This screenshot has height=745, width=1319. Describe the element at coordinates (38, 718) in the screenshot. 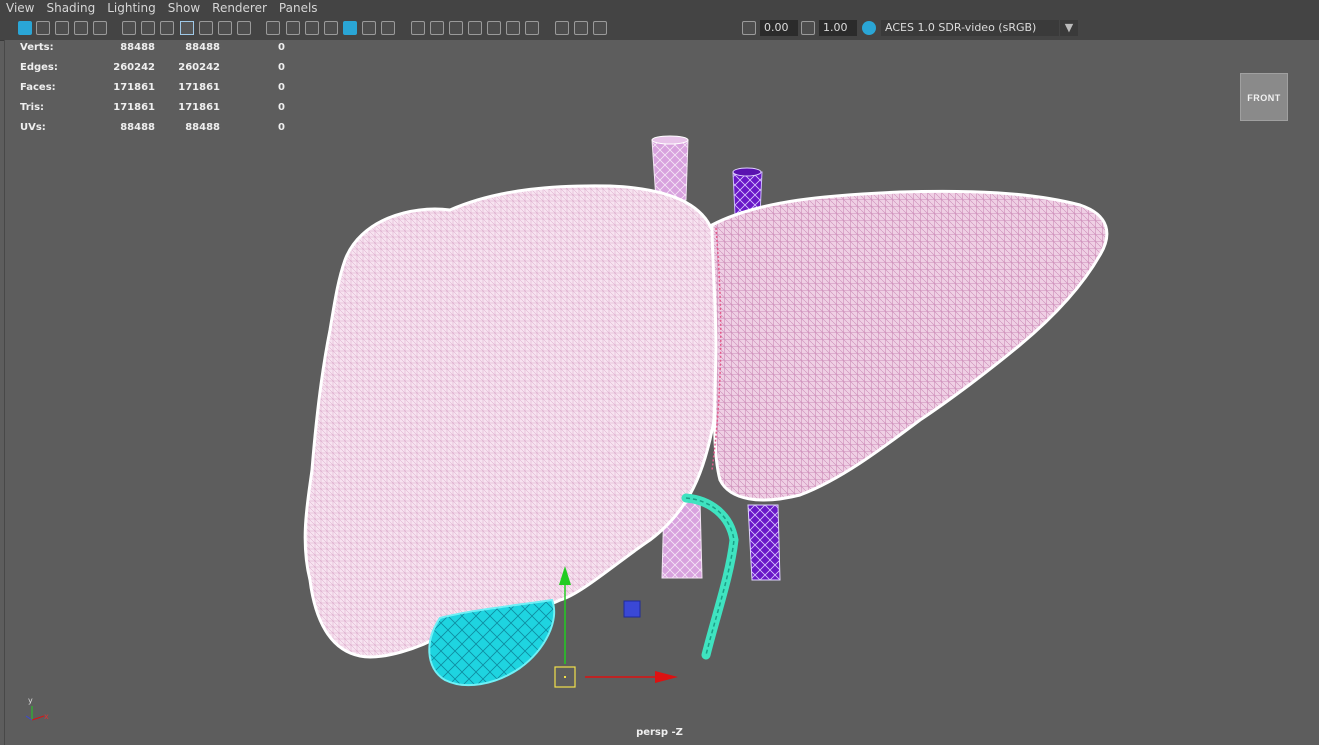

I see `axis-gizmo-x` at that location.